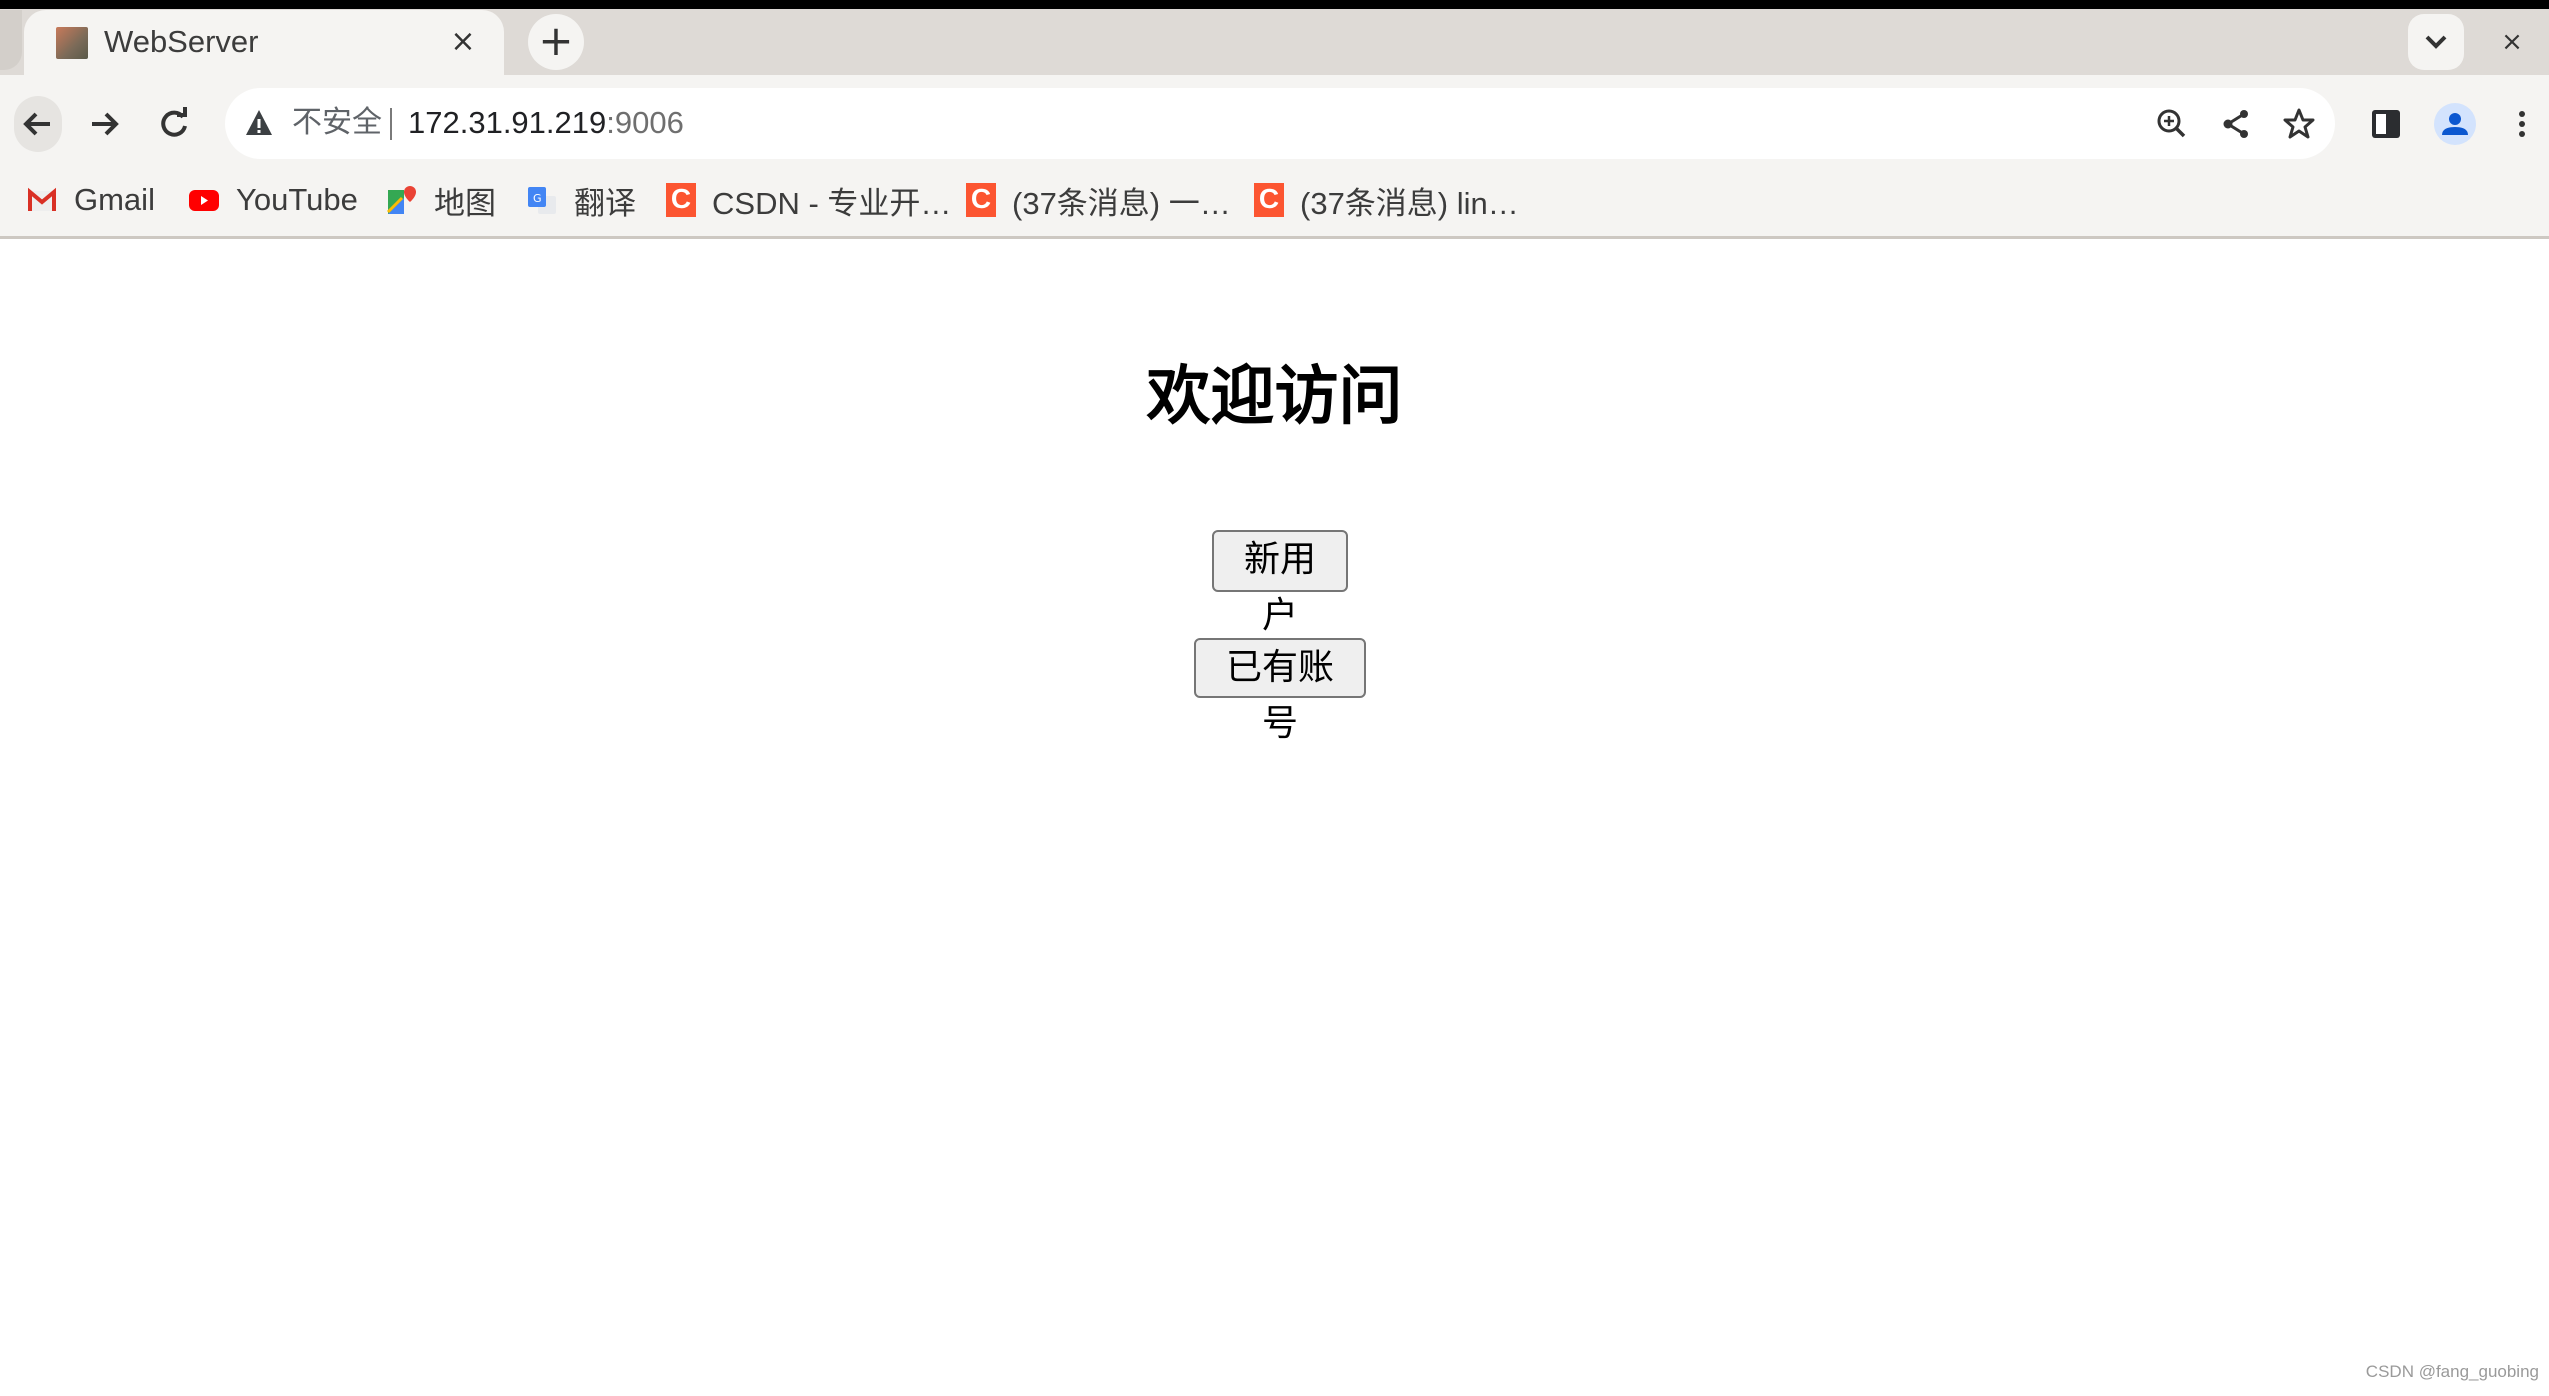 The width and height of the screenshot is (2549, 1396). What do you see at coordinates (2299, 124) in the screenshot?
I see `bookmark-star-icon` at bounding box center [2299, 124].